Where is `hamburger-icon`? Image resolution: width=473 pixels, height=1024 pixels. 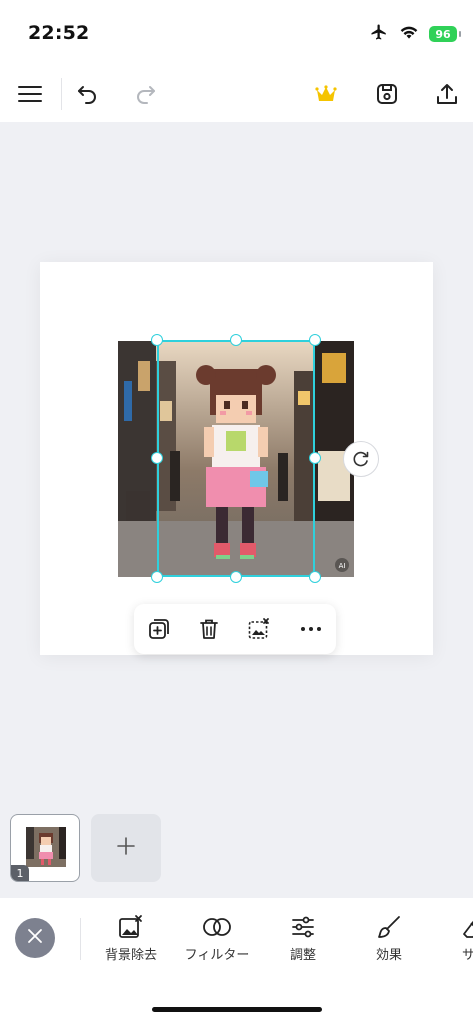 hamburger-icon is located at coordinates (30, 94).